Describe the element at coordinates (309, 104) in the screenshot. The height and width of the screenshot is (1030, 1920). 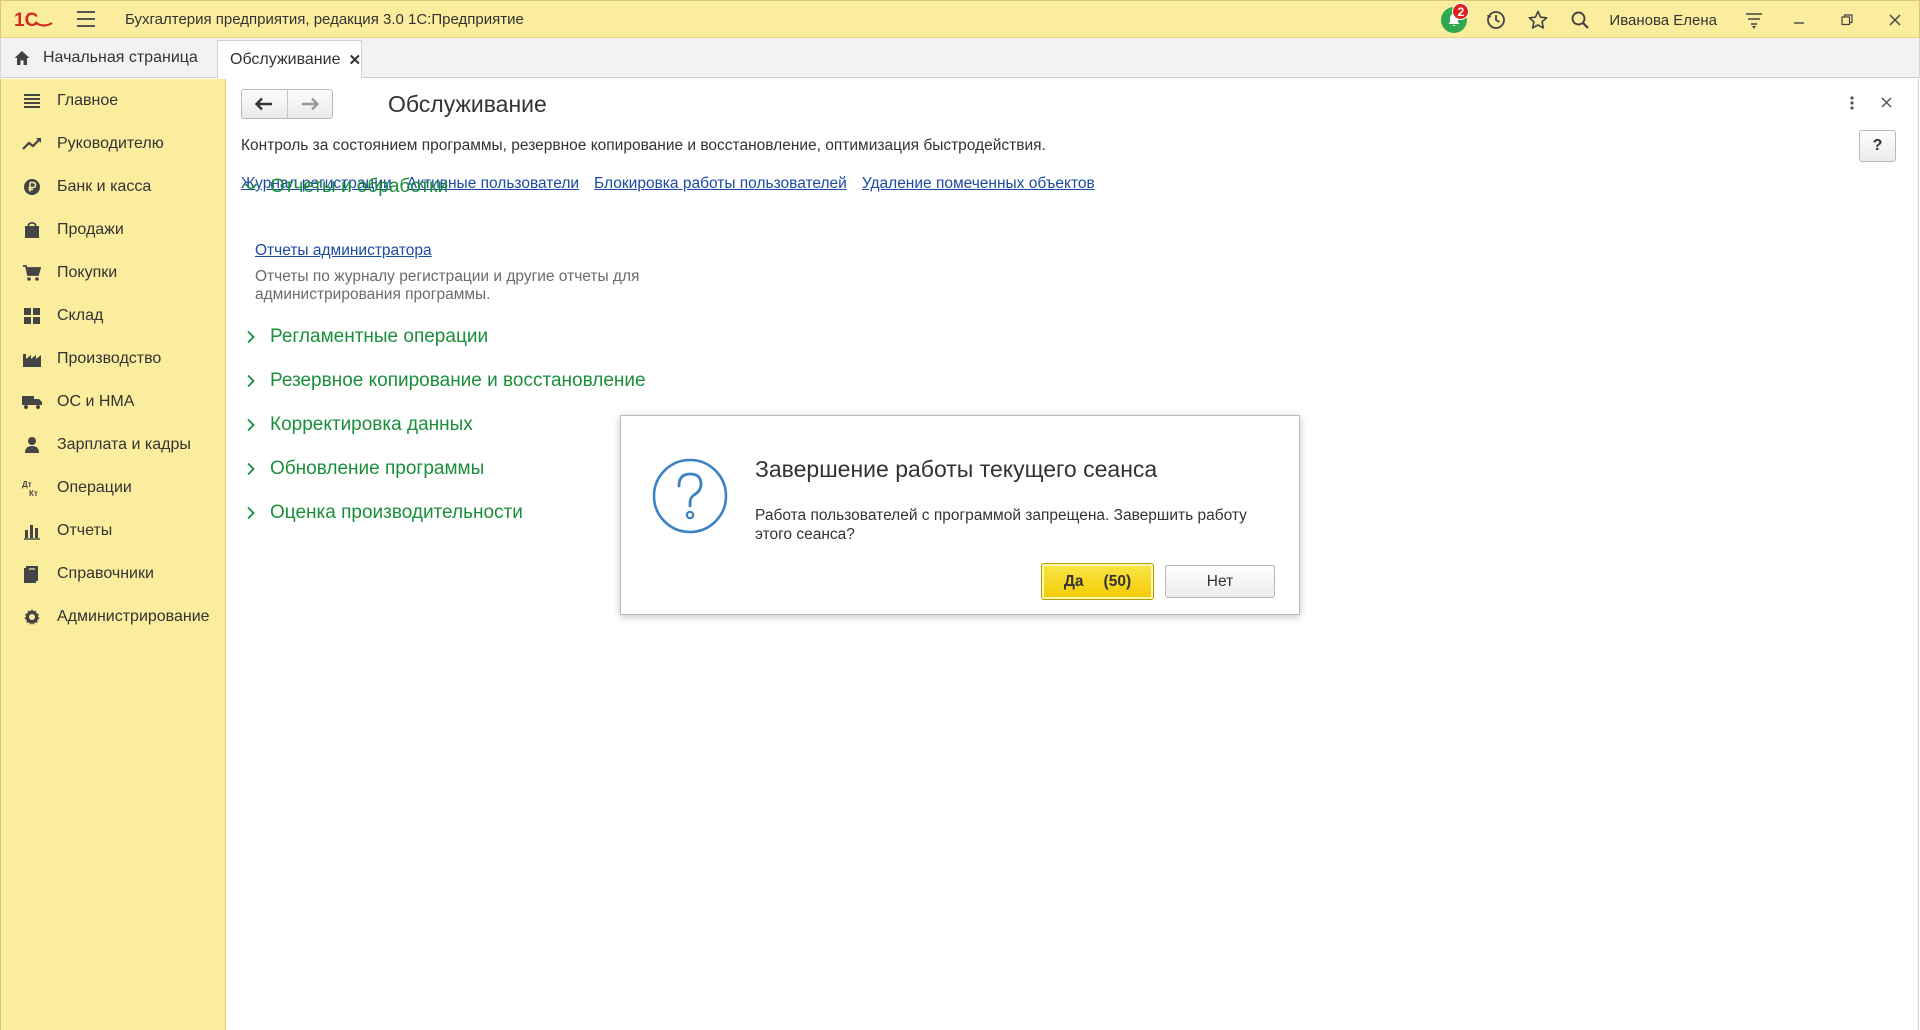
I see `forward-button` at that location.